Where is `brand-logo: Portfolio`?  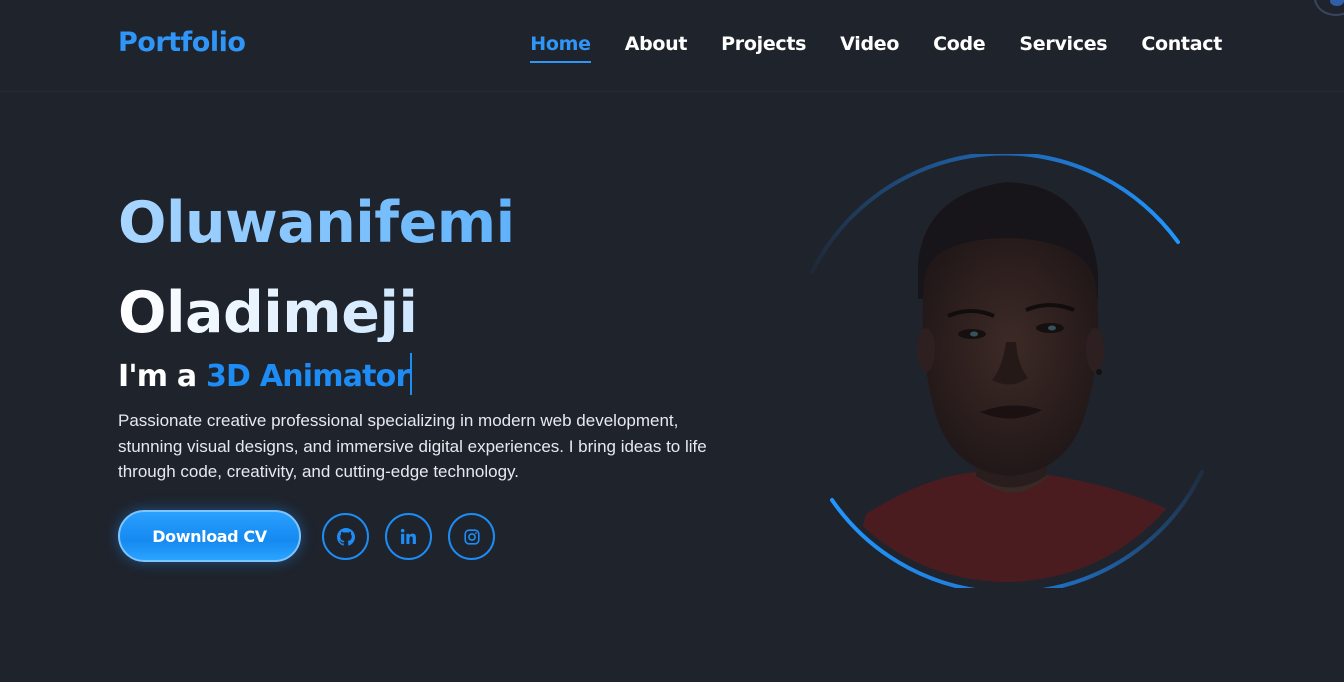 brand-logo: Portfolio is located at coordinates (182, 42).